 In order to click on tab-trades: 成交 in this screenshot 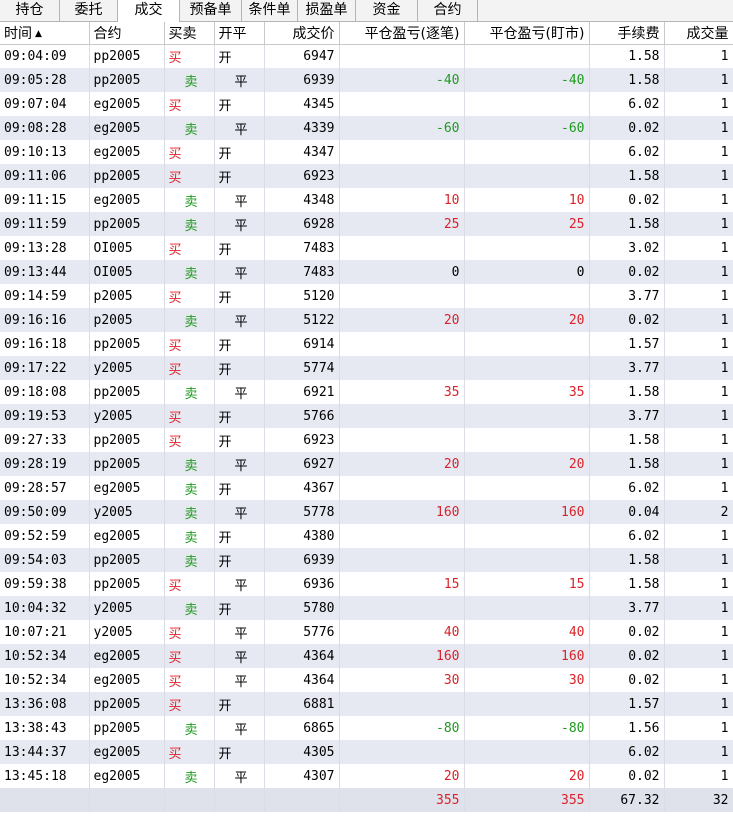, I will do `click(149, 11)`.